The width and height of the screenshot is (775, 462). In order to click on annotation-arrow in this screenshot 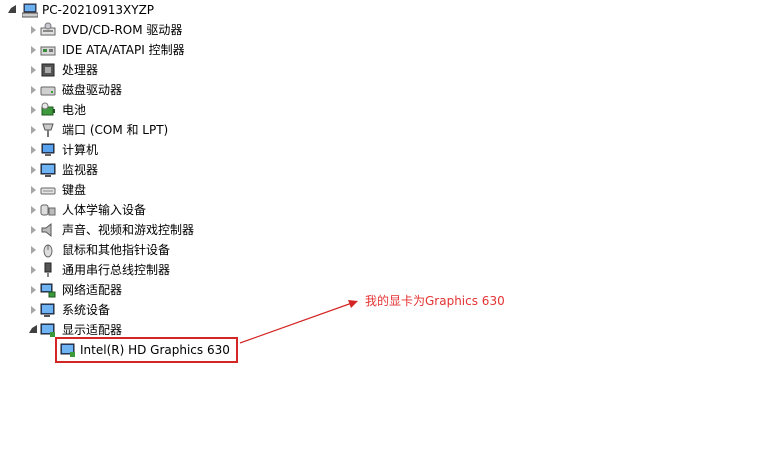, I will do `click(298, 322)`.